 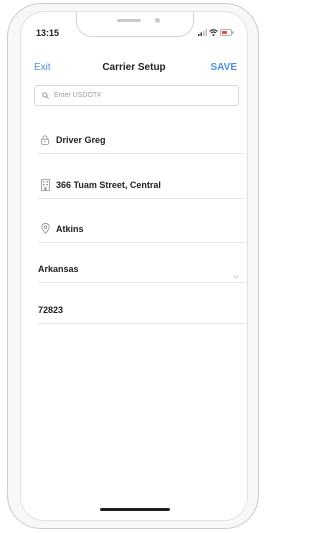 I want to click on building-icon, so click(x=45, y=185).